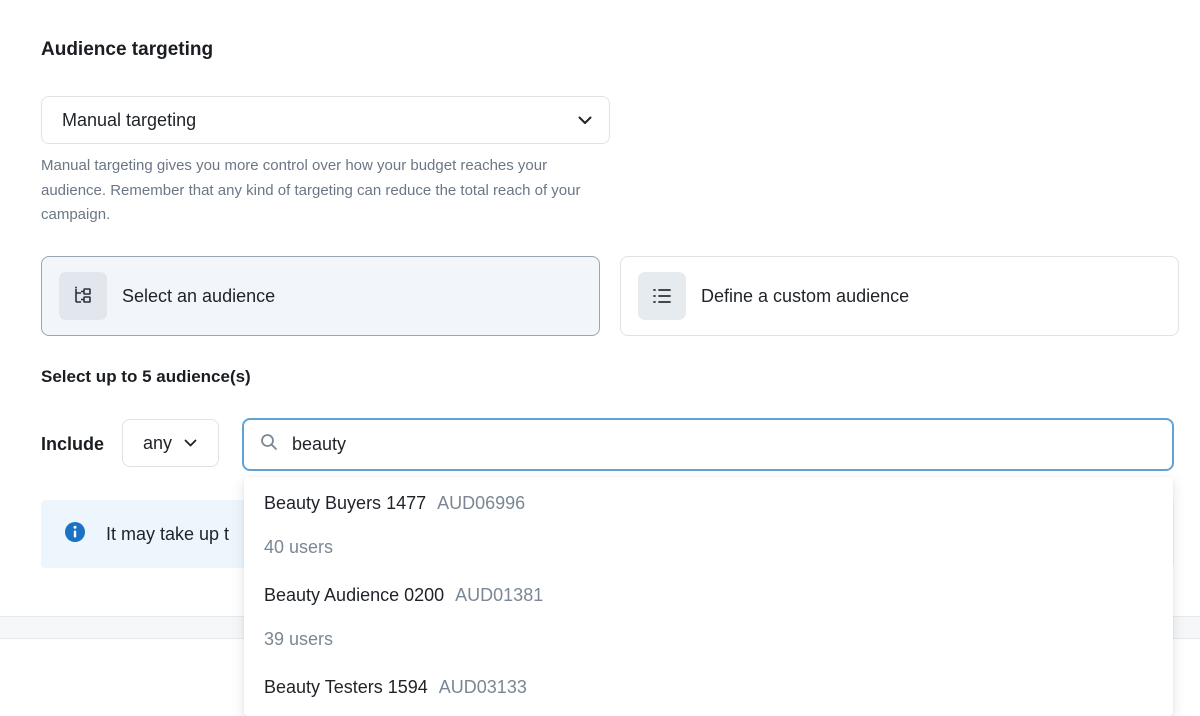 The image size is (1200, 716). I want to click on audience-option-name: Beauty Audience 0200, so click(354, 595).